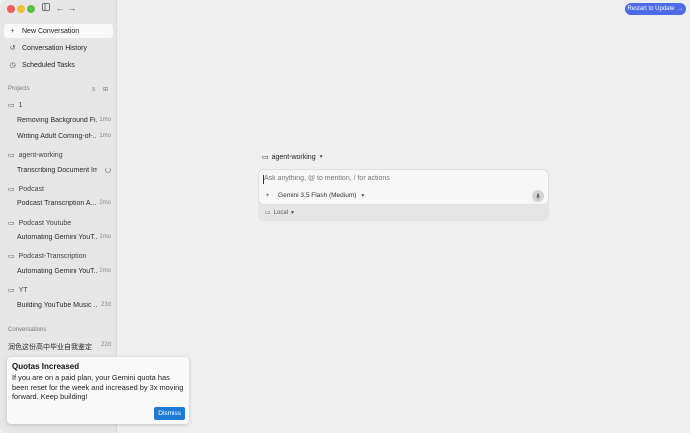  I want to click on workspace-selector: ▭ agent-working ▼, so click(293, 157).